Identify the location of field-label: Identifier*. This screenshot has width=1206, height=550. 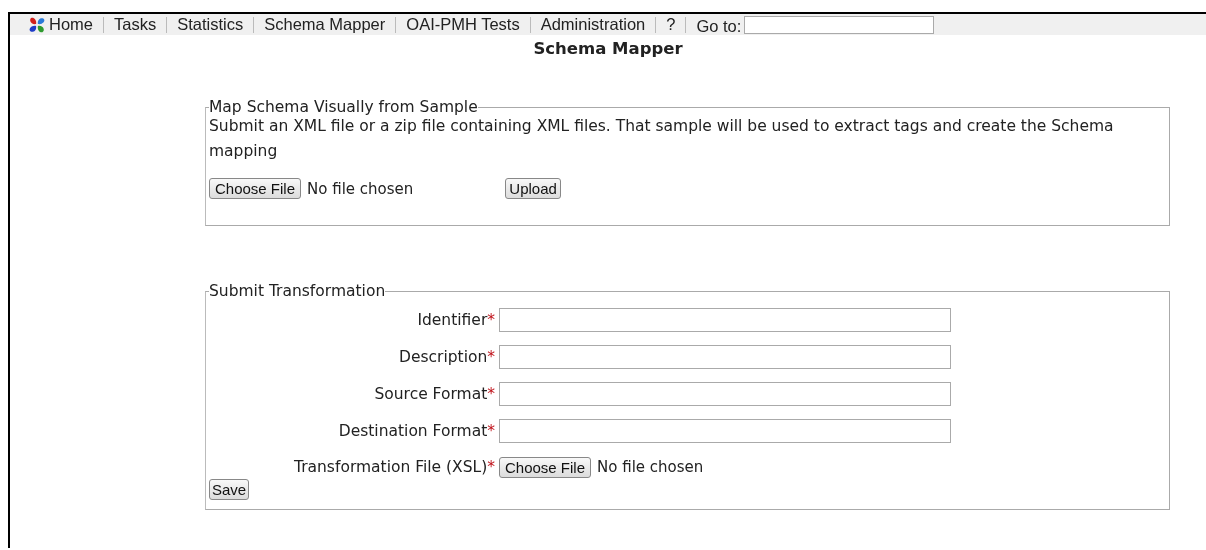
(455, 320).